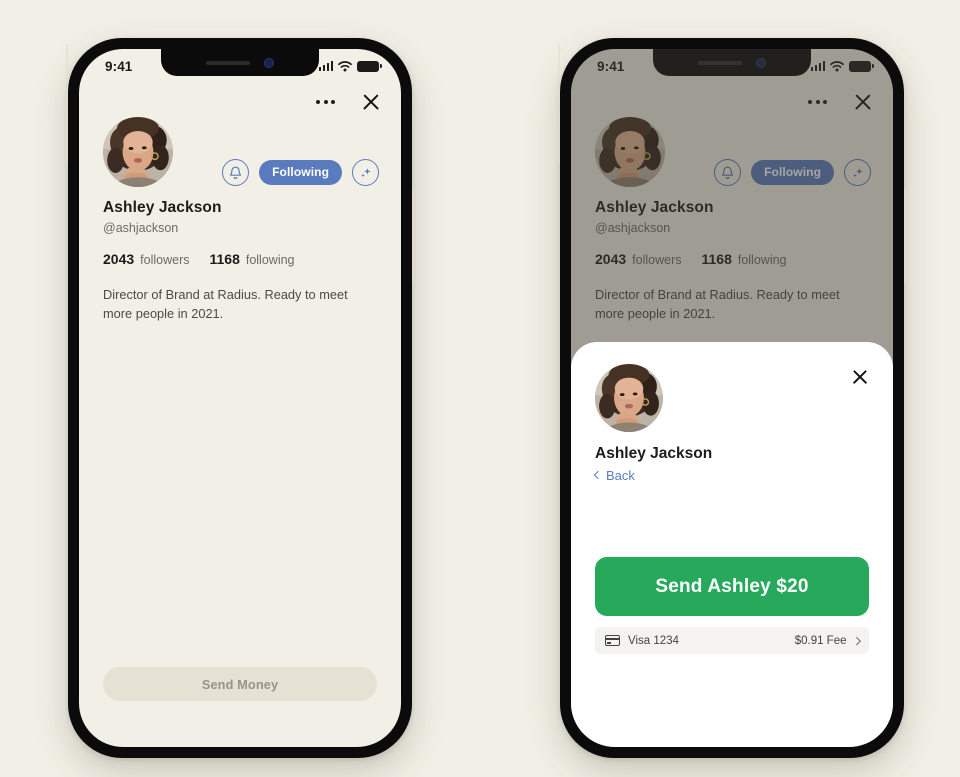 The image size is (960, 777). I want to click on status-time: 9:41, so click(119, 66).